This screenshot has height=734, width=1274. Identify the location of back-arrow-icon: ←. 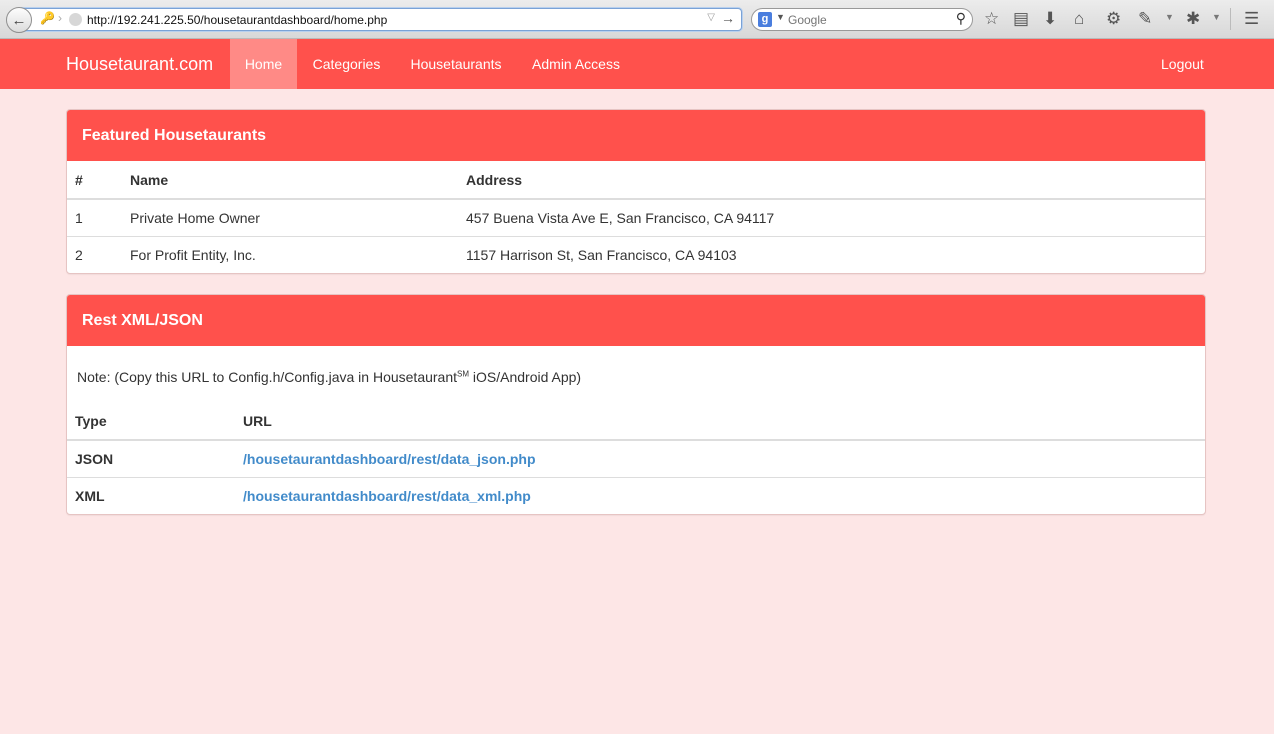
(19, 20).